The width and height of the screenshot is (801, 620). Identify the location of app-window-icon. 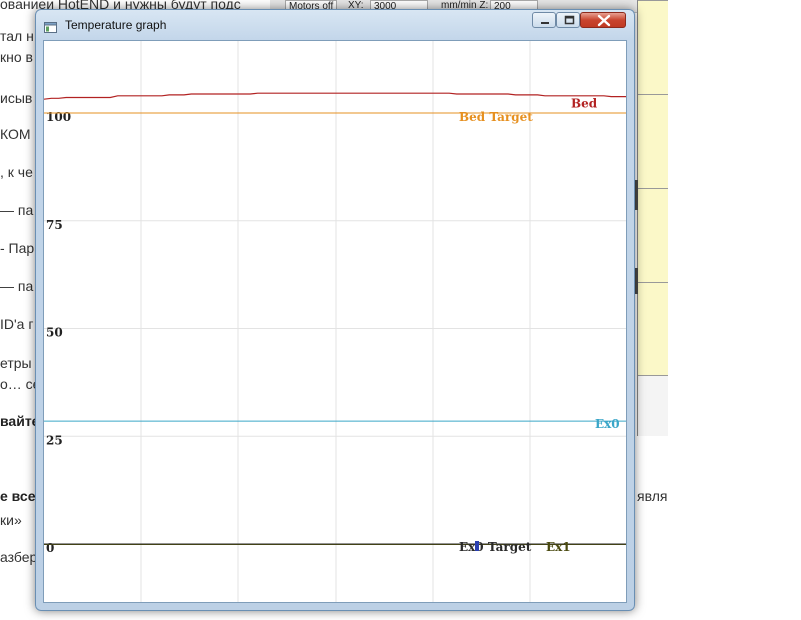
(50, 25).